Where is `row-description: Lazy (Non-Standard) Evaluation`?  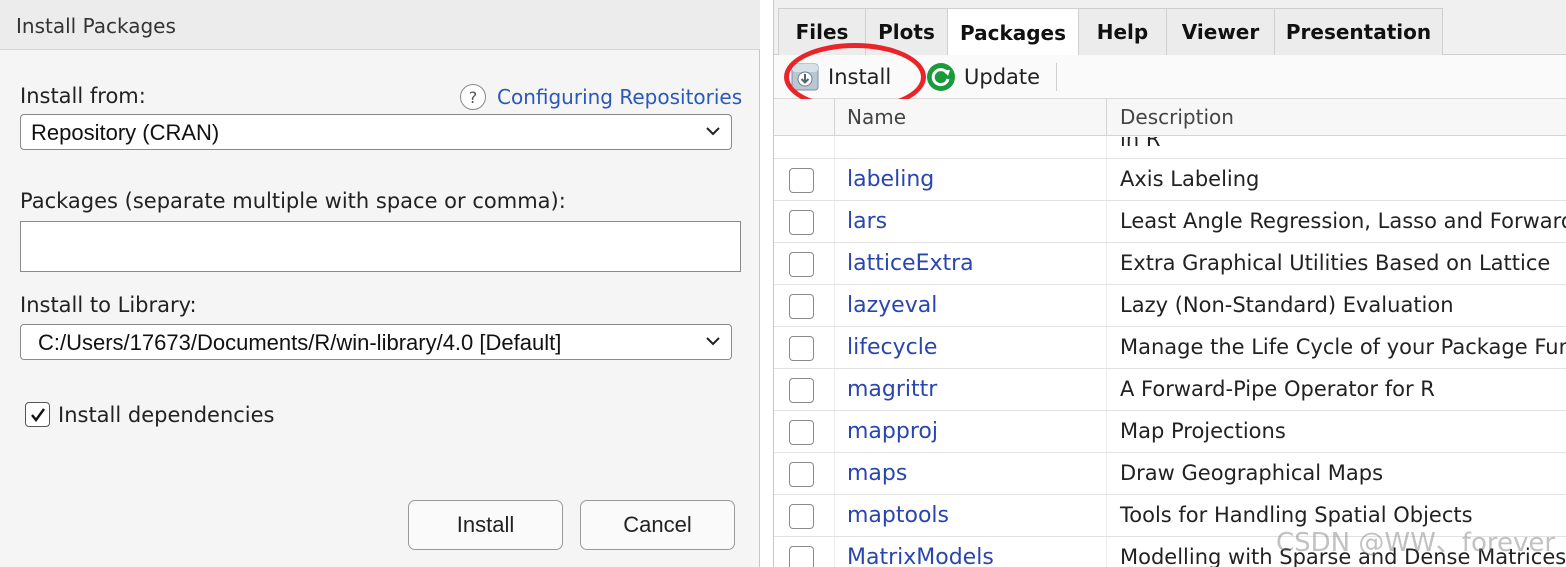 row-description: Lazy (Non-Standard) Evaluation is located at coordinates (1287, 305).